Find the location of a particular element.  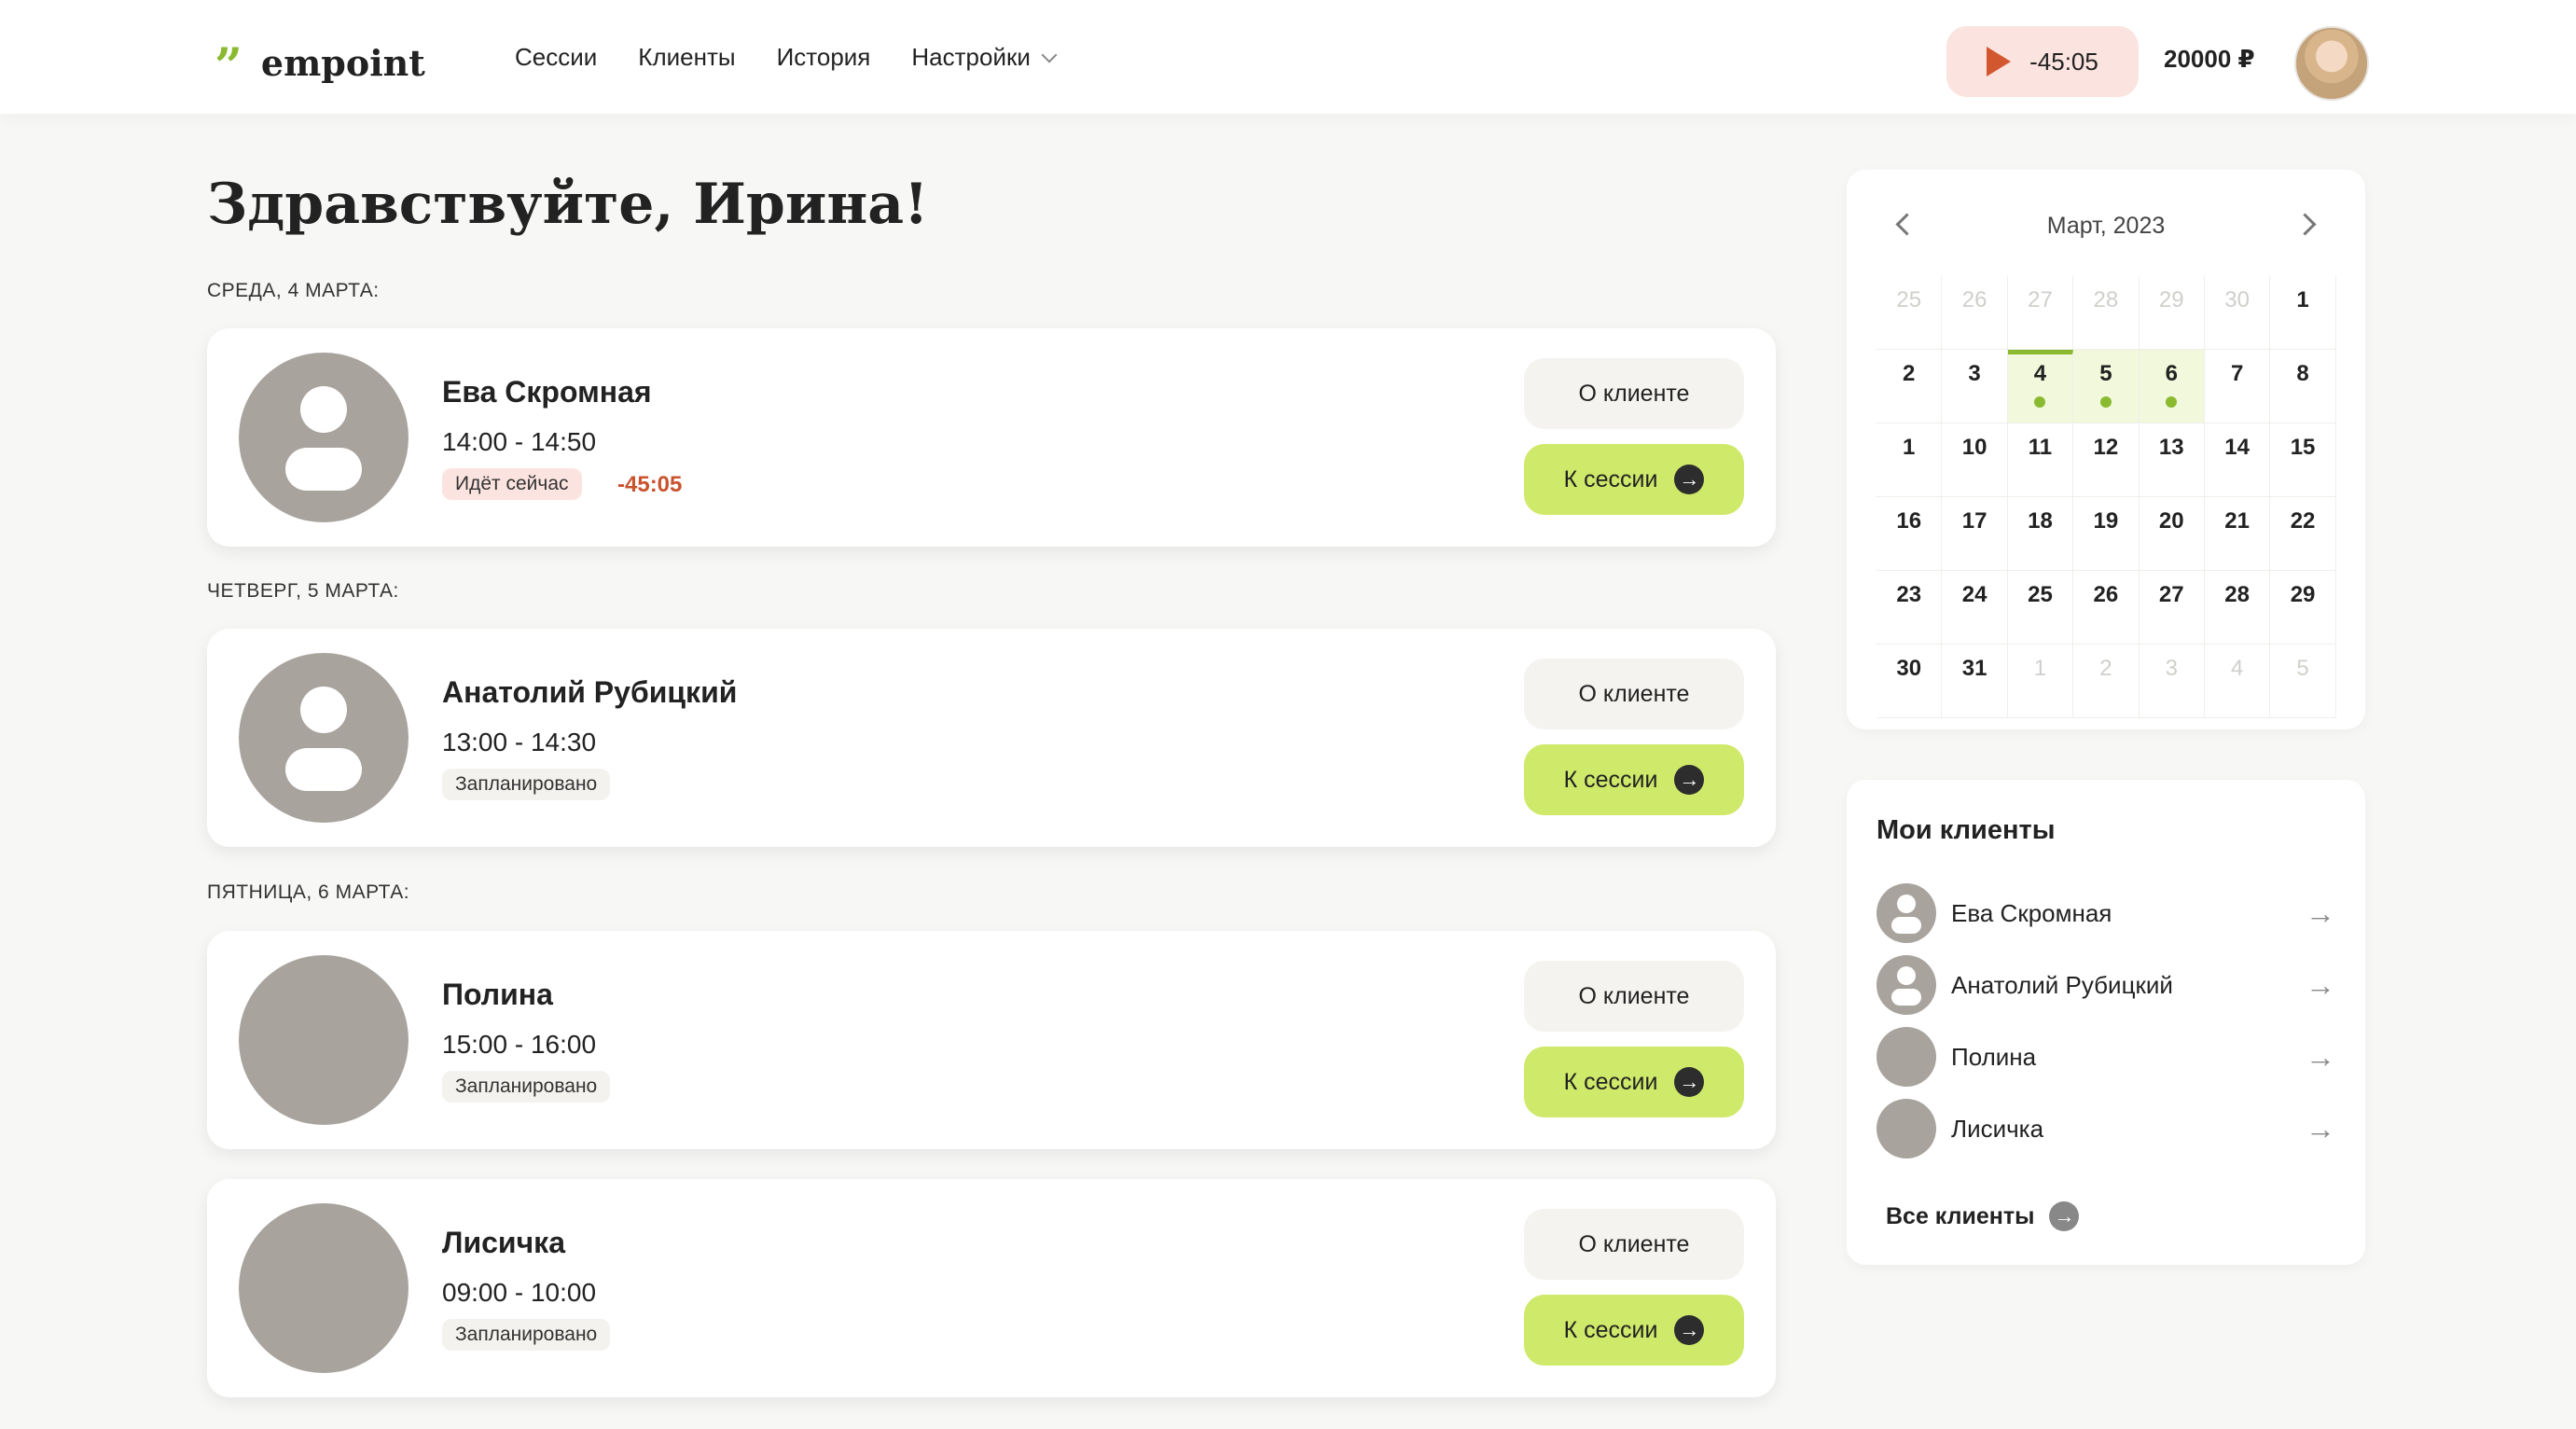

client-item: Полина → is located at coordinates (2106, 1057).